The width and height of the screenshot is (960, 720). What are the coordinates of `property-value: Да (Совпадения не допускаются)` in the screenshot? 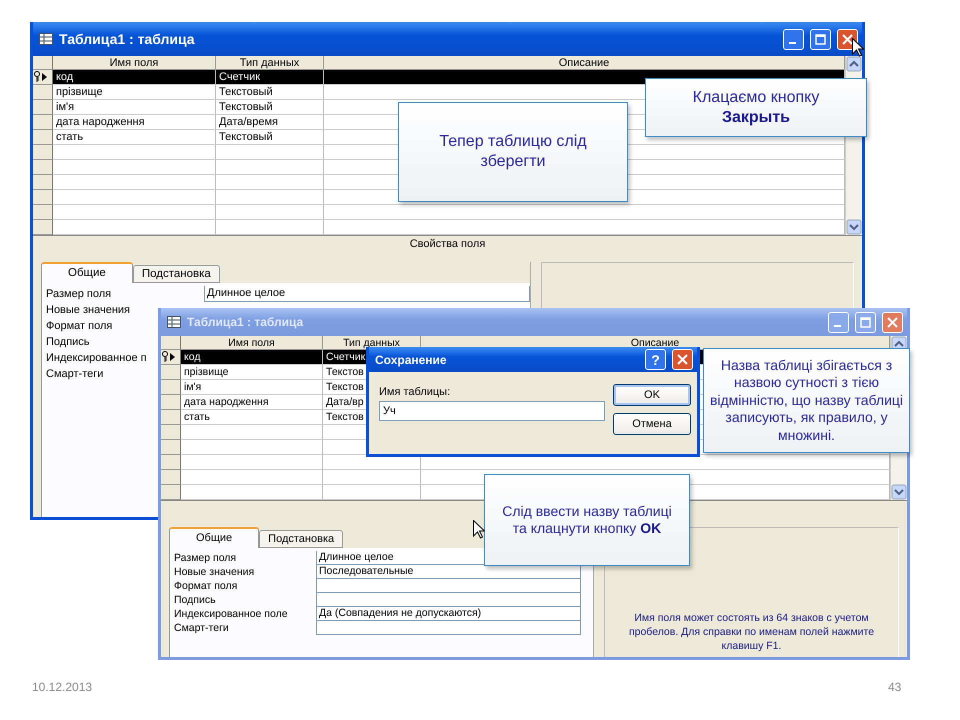 It's located at (448, 614).